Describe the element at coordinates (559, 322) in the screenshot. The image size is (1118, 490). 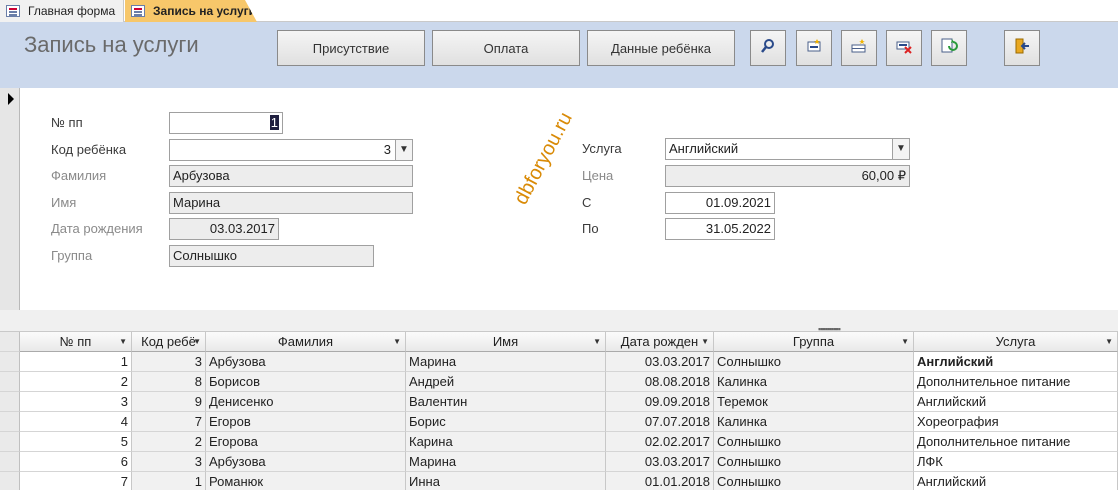
I see `split-form-splitter: ▪▪▪▪▪▪▪▪▪▪` at that location.